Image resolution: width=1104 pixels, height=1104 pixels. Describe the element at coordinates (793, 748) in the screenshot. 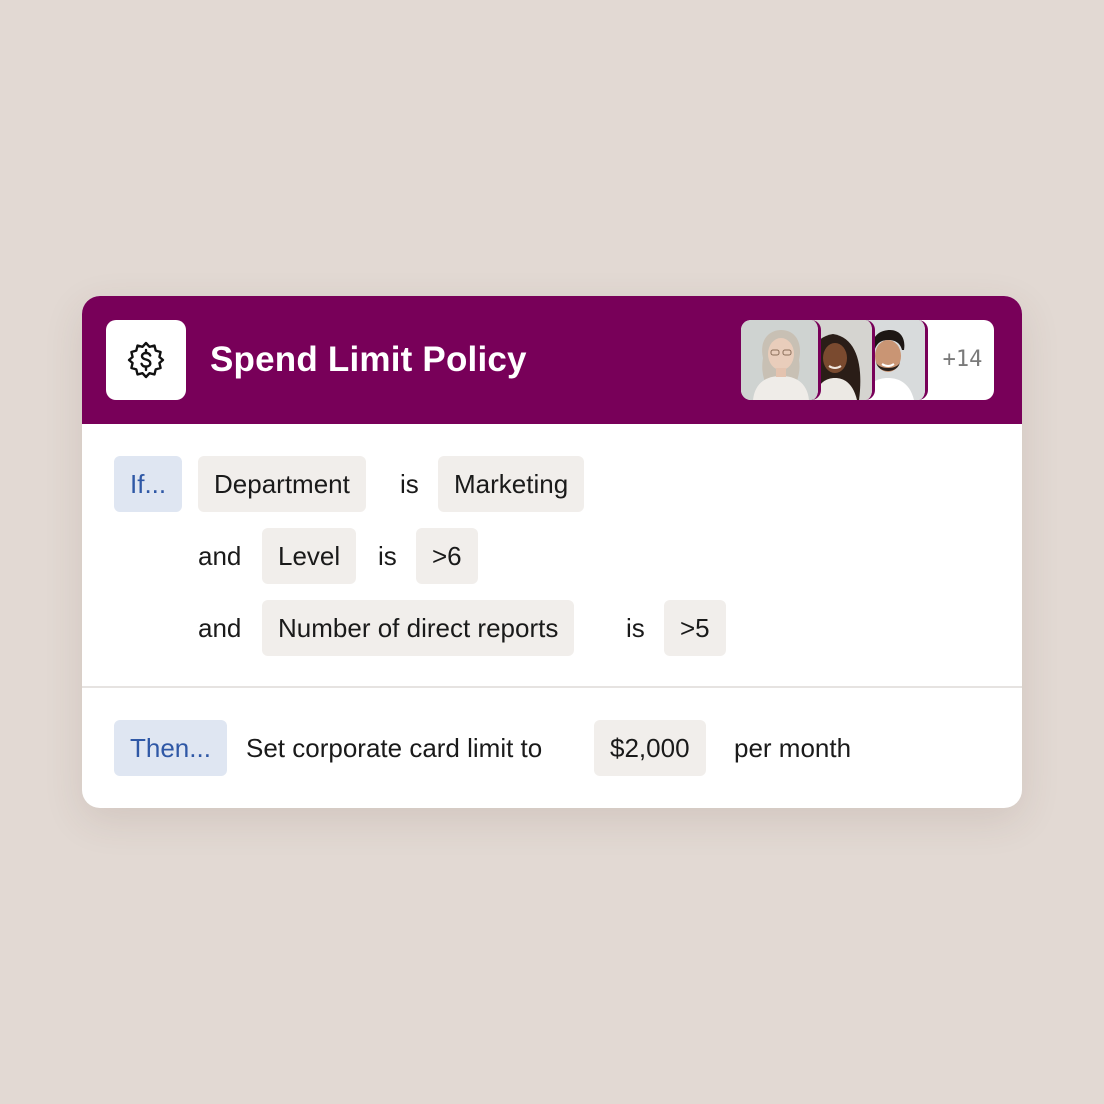

I see `action-period: per month` at that location.